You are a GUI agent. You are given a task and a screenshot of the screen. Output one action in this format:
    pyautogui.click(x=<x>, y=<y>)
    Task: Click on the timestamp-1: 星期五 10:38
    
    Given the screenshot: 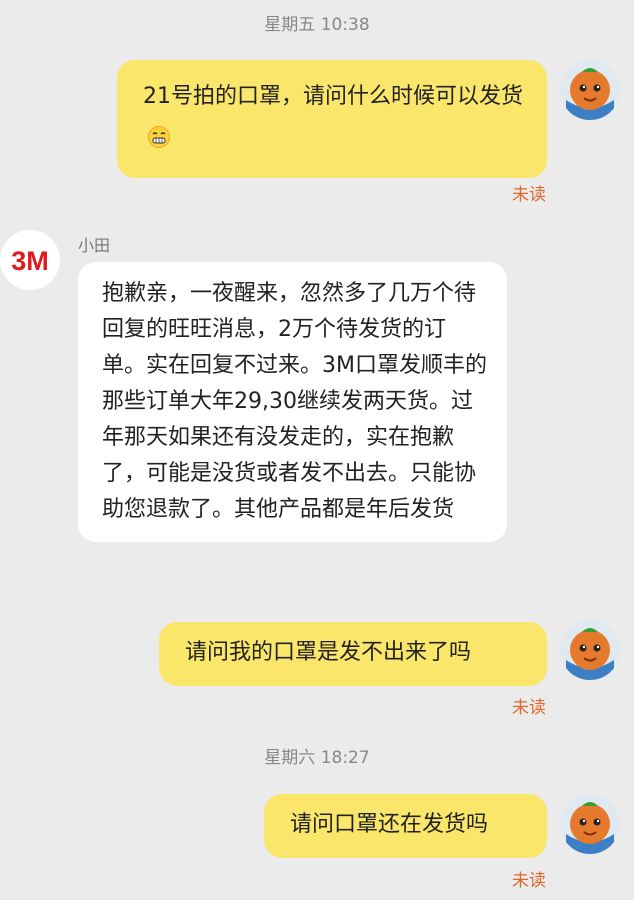 What is the action you would take?
    pyautogui.click(x=317, y=25)
    